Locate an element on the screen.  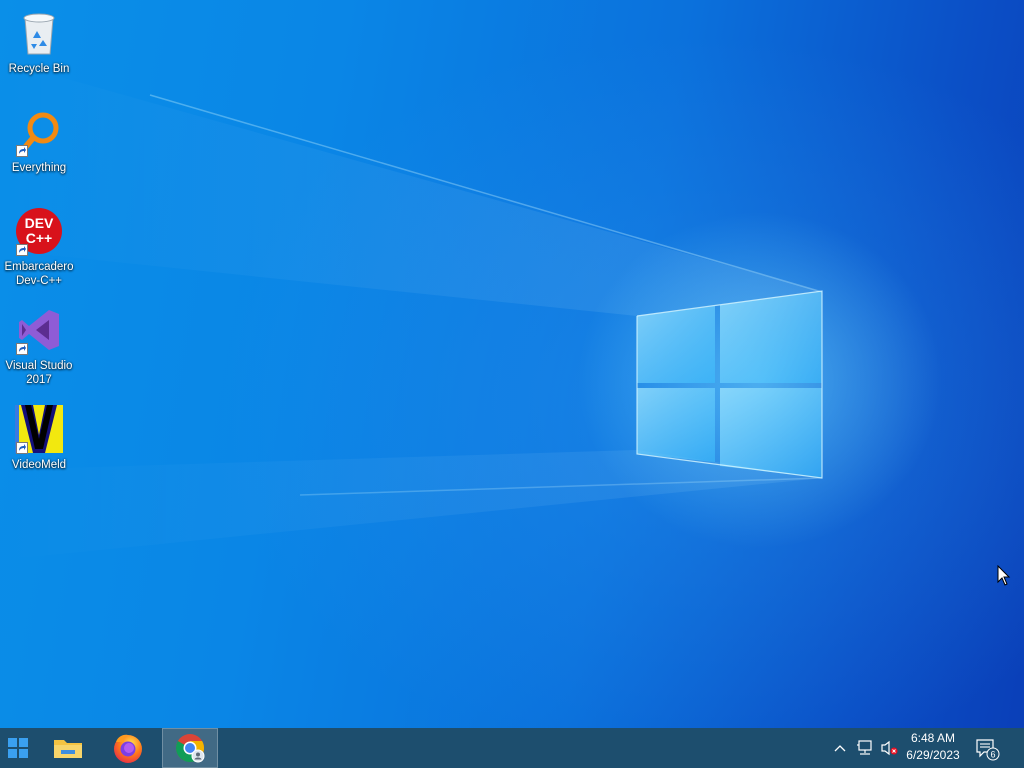
desktop-icon-label: Recycle Bin is located at coordinates (39, 69).